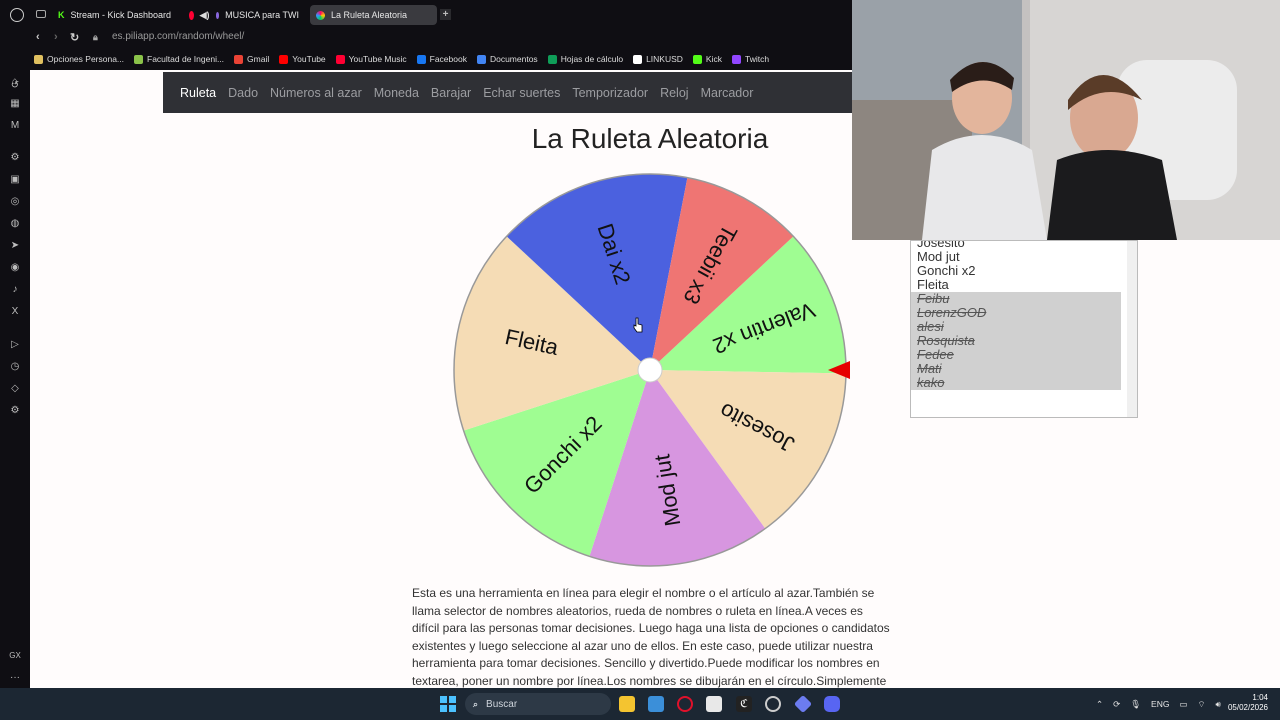 This screenshot has height=720, width=1280. Describe the element at coordinates (15, 224) in the screenshot. I see `whatsapp-icon: ◍` at that location.